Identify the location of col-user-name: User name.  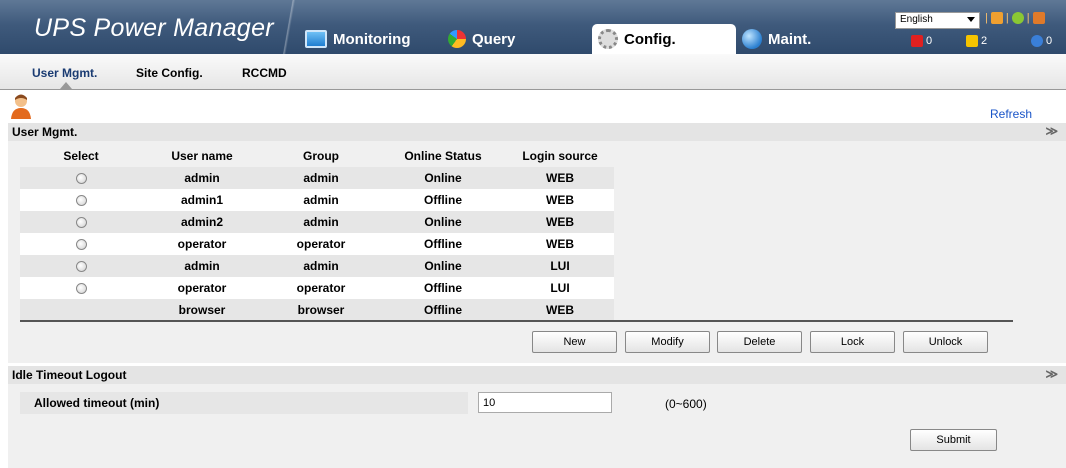
(202, 156).